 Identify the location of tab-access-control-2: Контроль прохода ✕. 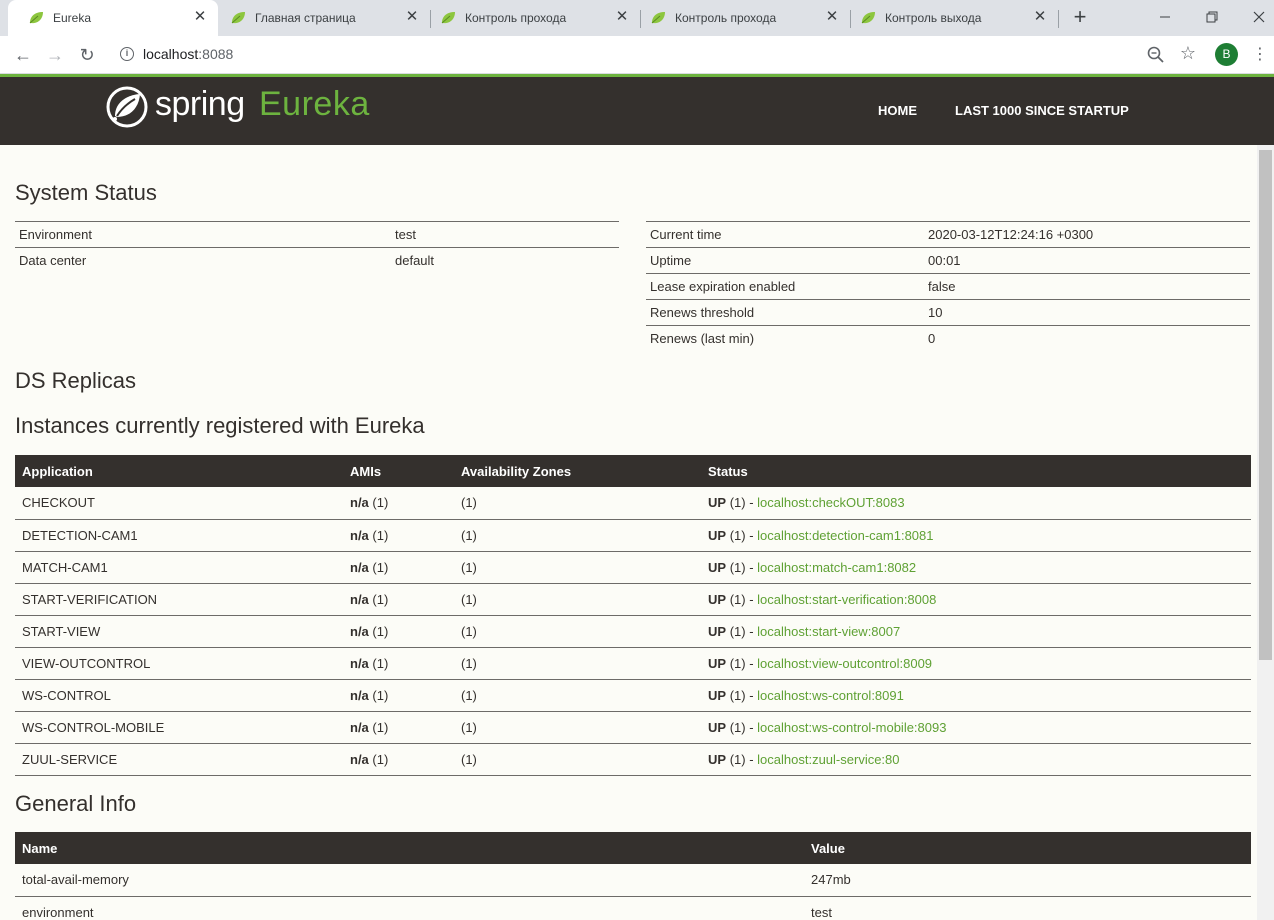
(740, 18).